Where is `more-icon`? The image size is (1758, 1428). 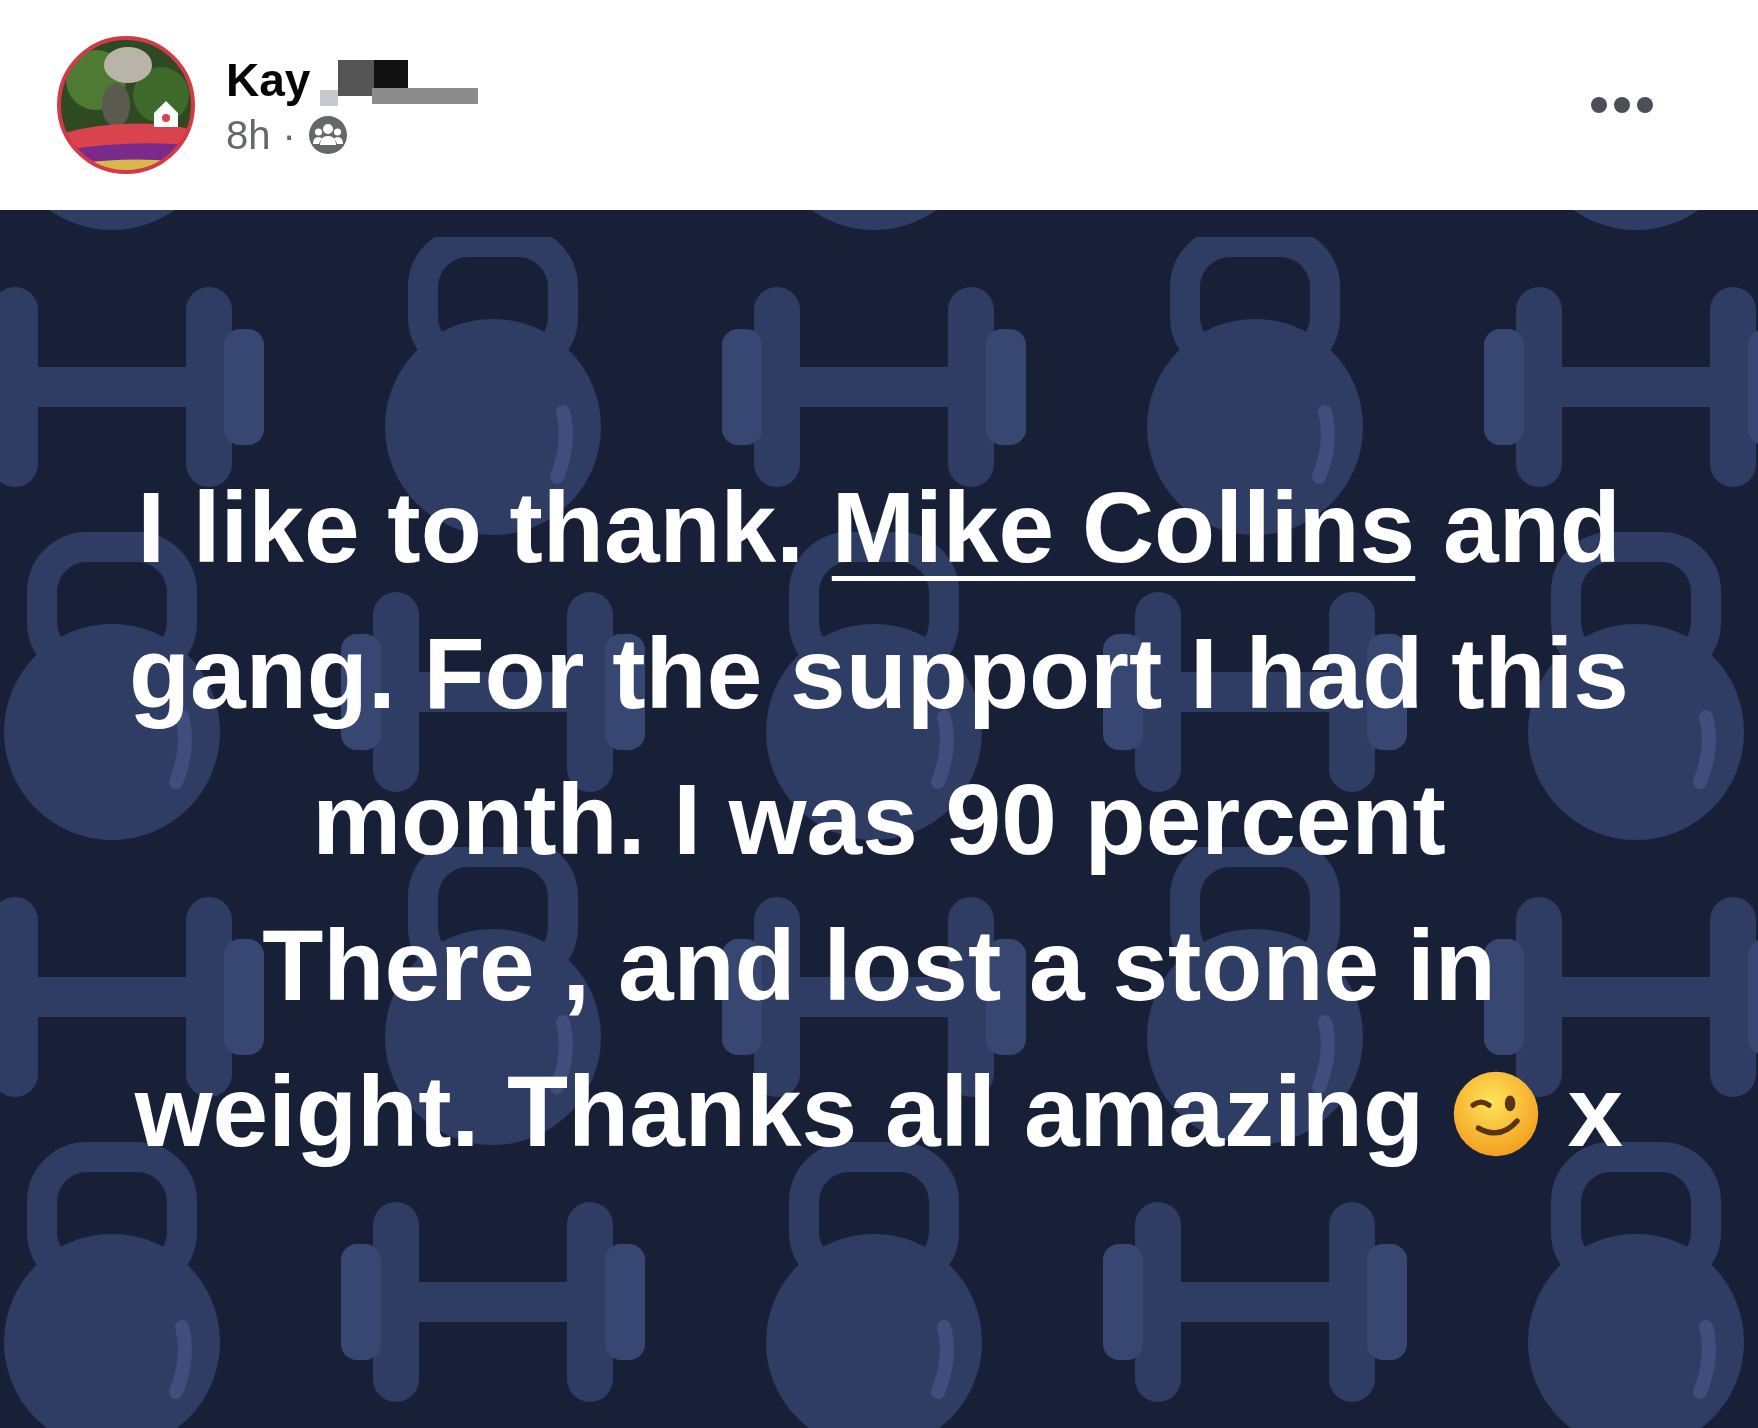 more-icon is located at coordinates (1622, 105).